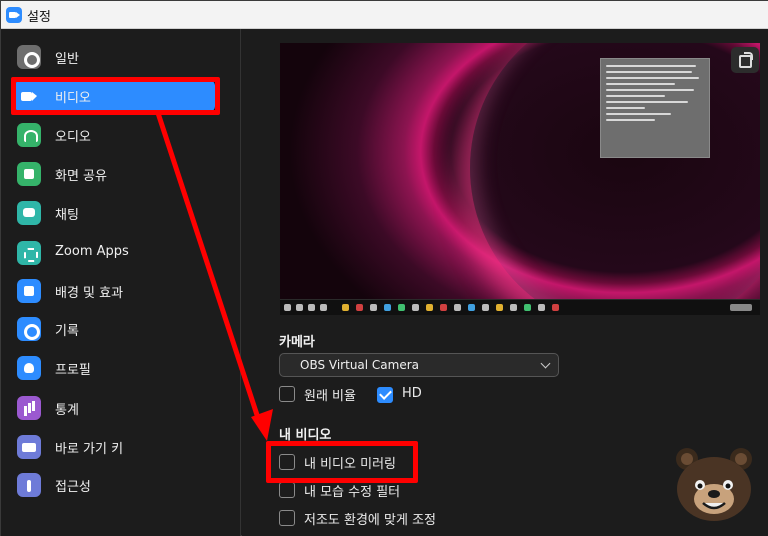 The width and height of the screenshot is (768, 536). I want to click on sidebar-item-chat: 채팅, so click(115, 213).